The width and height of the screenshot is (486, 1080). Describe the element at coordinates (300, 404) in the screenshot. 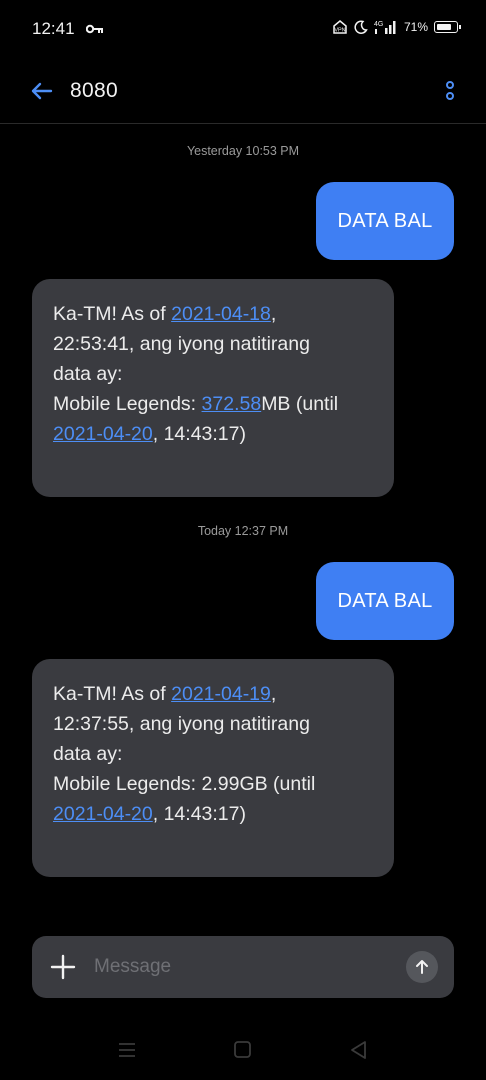

I see `message-text: MB (until` at that location.